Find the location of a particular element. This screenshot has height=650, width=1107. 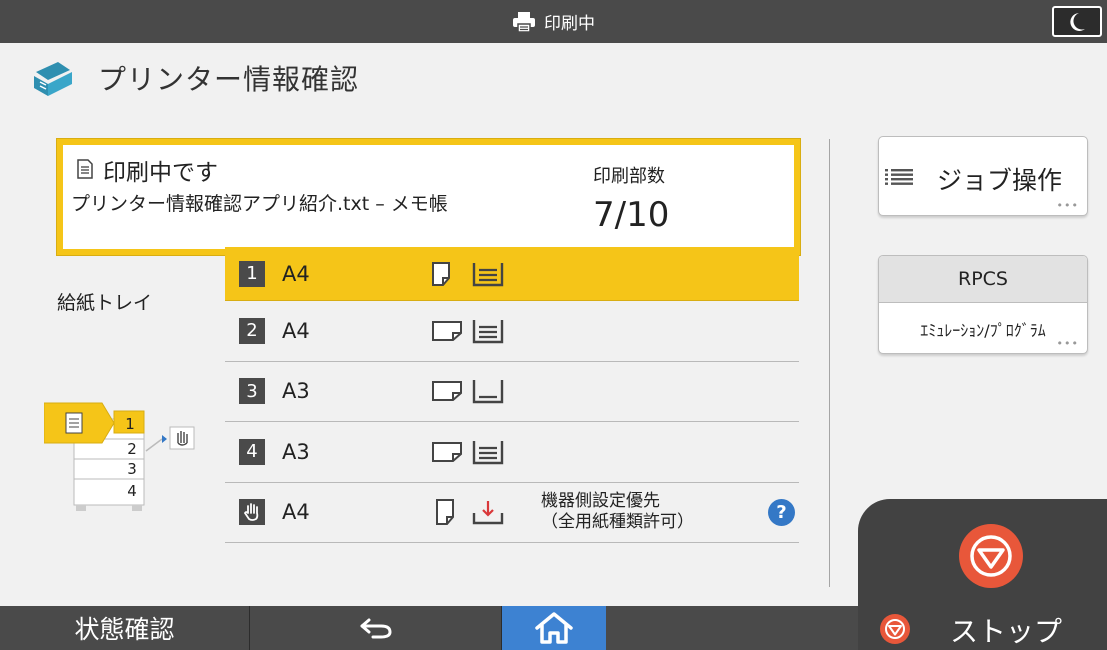

stop-button is located at coordinates (991, 556).